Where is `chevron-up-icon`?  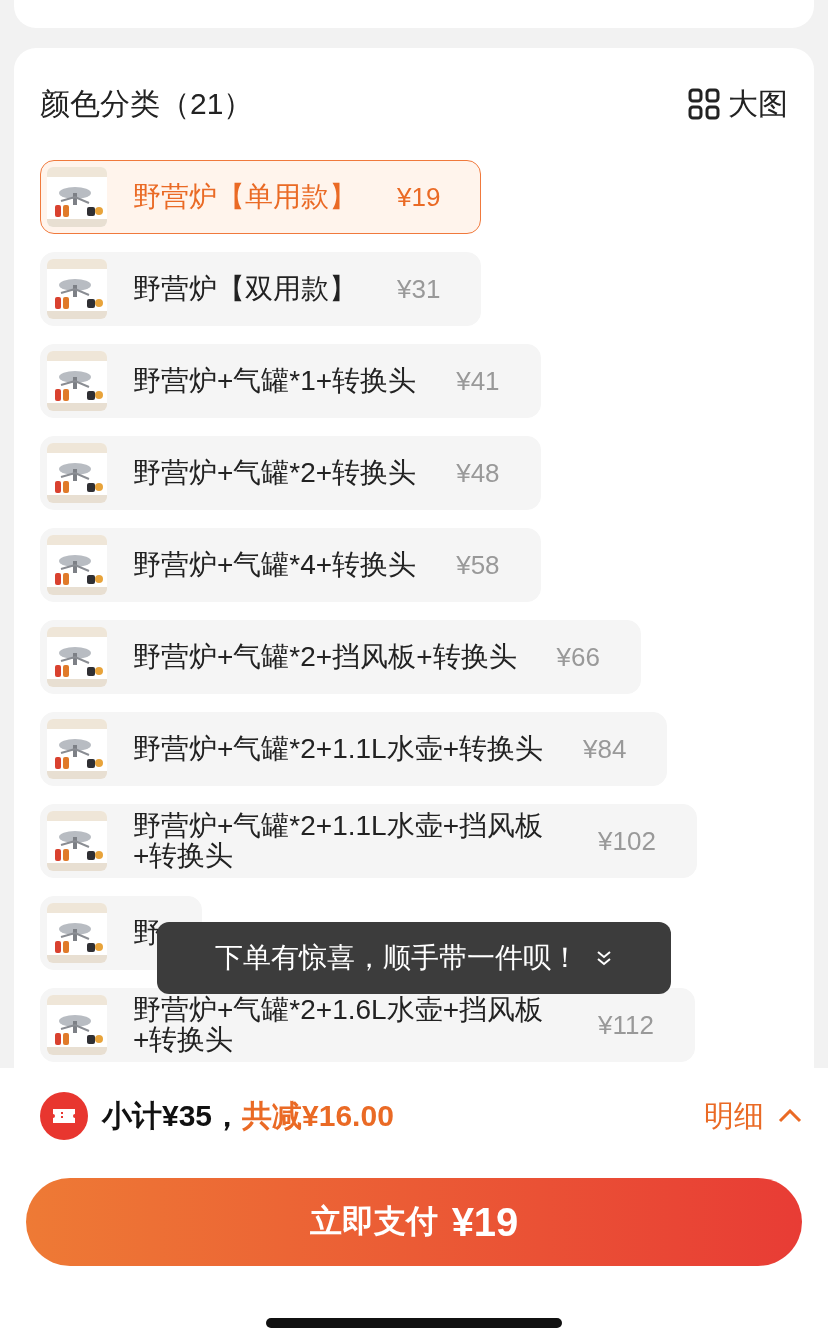
chevron-up-icon is located at coordinates (790, 1116).